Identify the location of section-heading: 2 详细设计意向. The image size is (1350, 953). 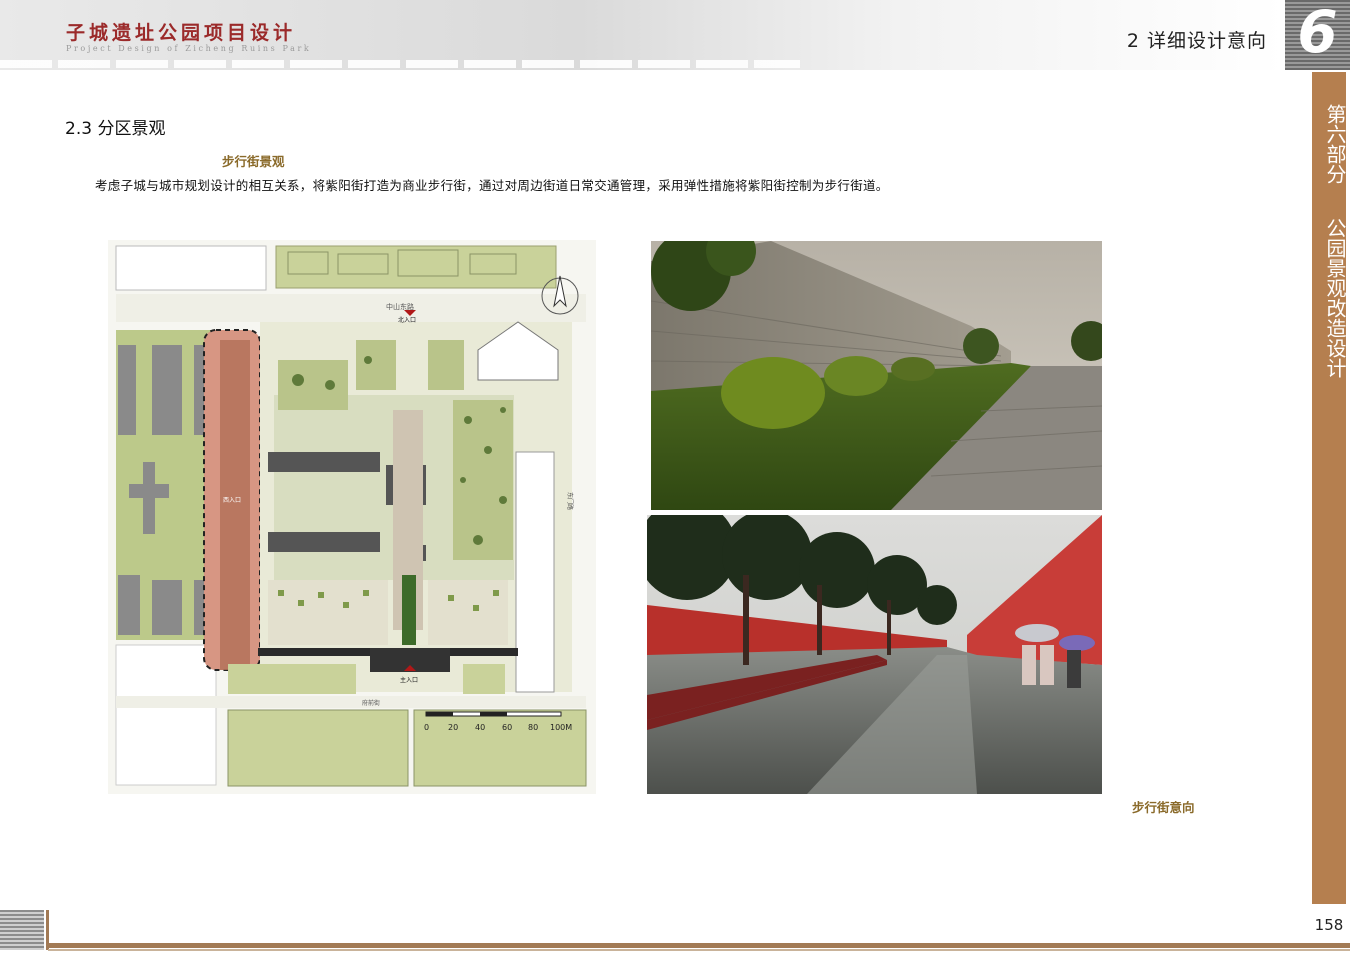
(1196, 41).